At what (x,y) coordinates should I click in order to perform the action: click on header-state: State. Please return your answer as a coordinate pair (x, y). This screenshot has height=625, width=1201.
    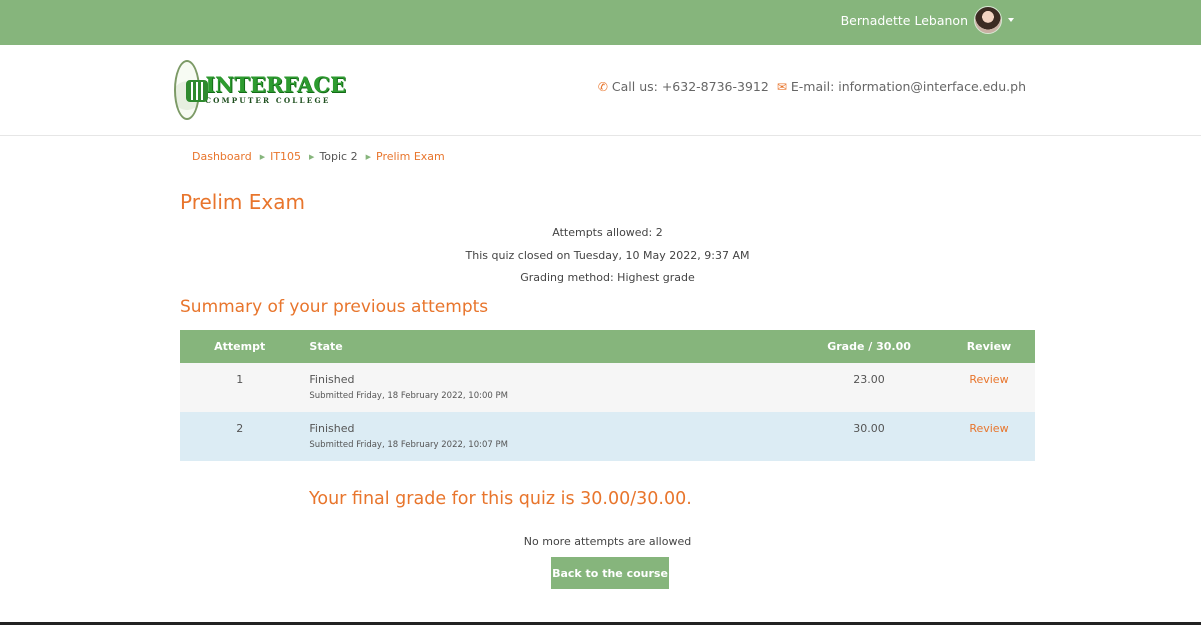
    Looking at the image, I should click on (547, 346).